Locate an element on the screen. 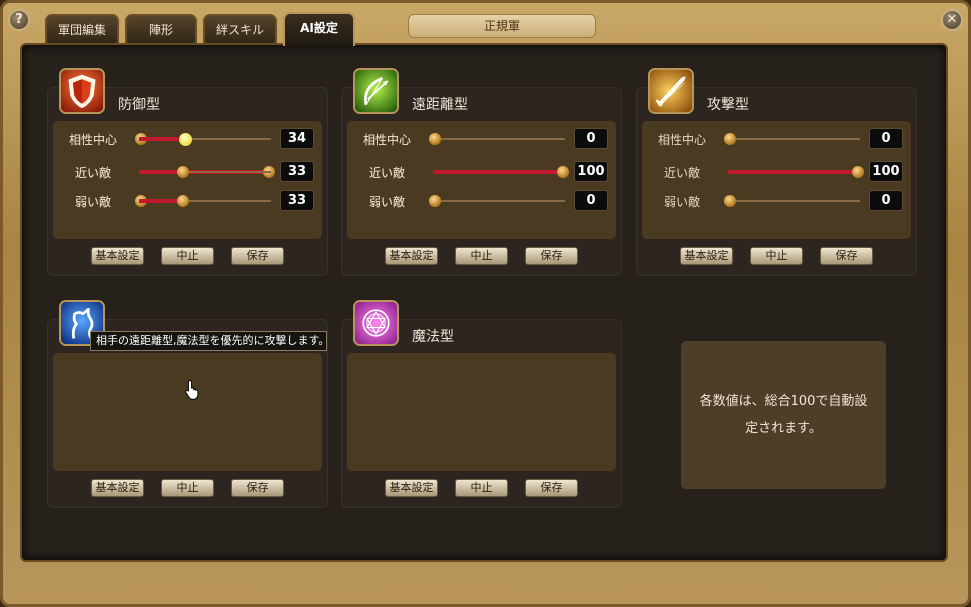  magic-circle-icon is located at coordinates (376, 323).